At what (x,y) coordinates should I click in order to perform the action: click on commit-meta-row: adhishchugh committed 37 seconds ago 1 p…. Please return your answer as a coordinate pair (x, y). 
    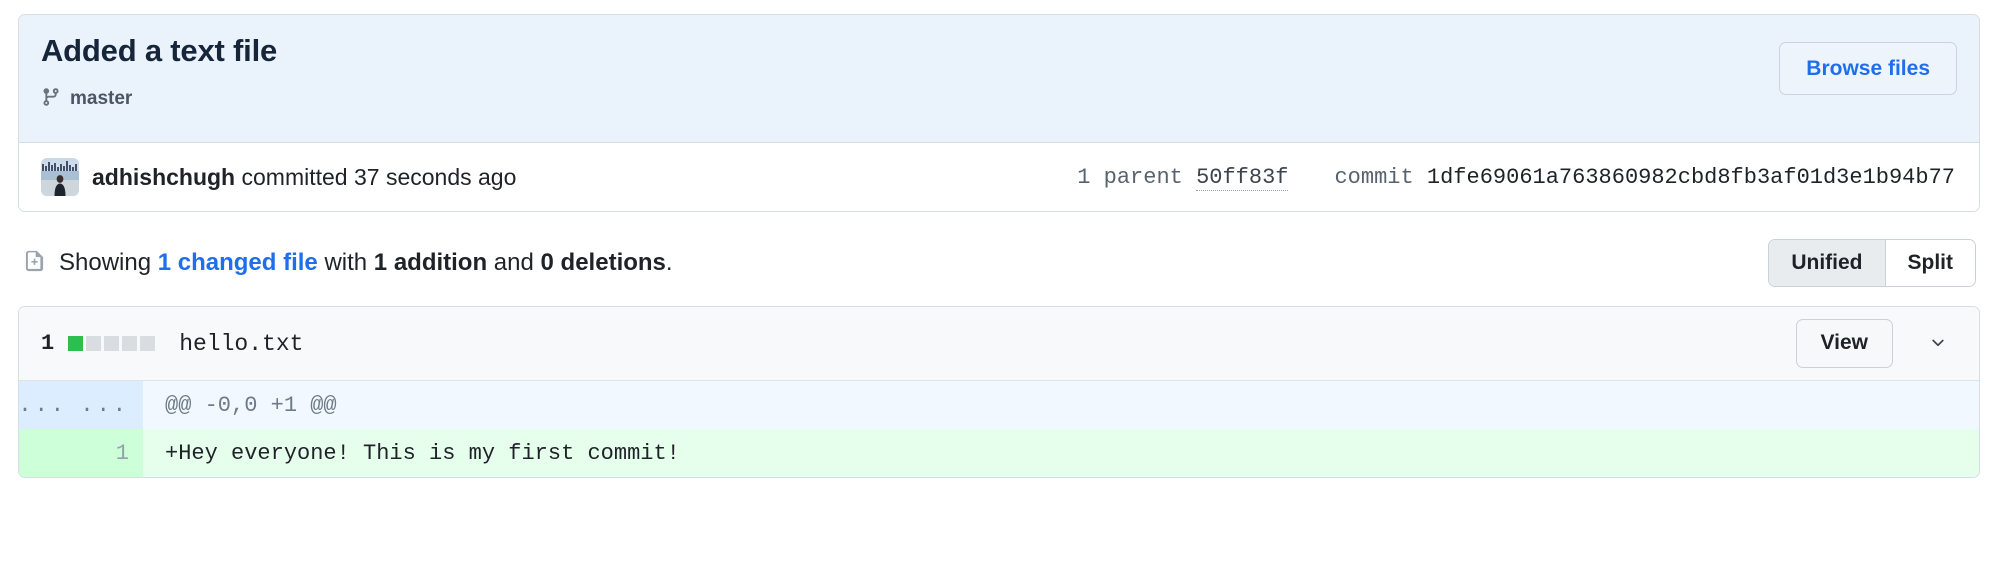
    Looking at the image, I should click on (999, 177).